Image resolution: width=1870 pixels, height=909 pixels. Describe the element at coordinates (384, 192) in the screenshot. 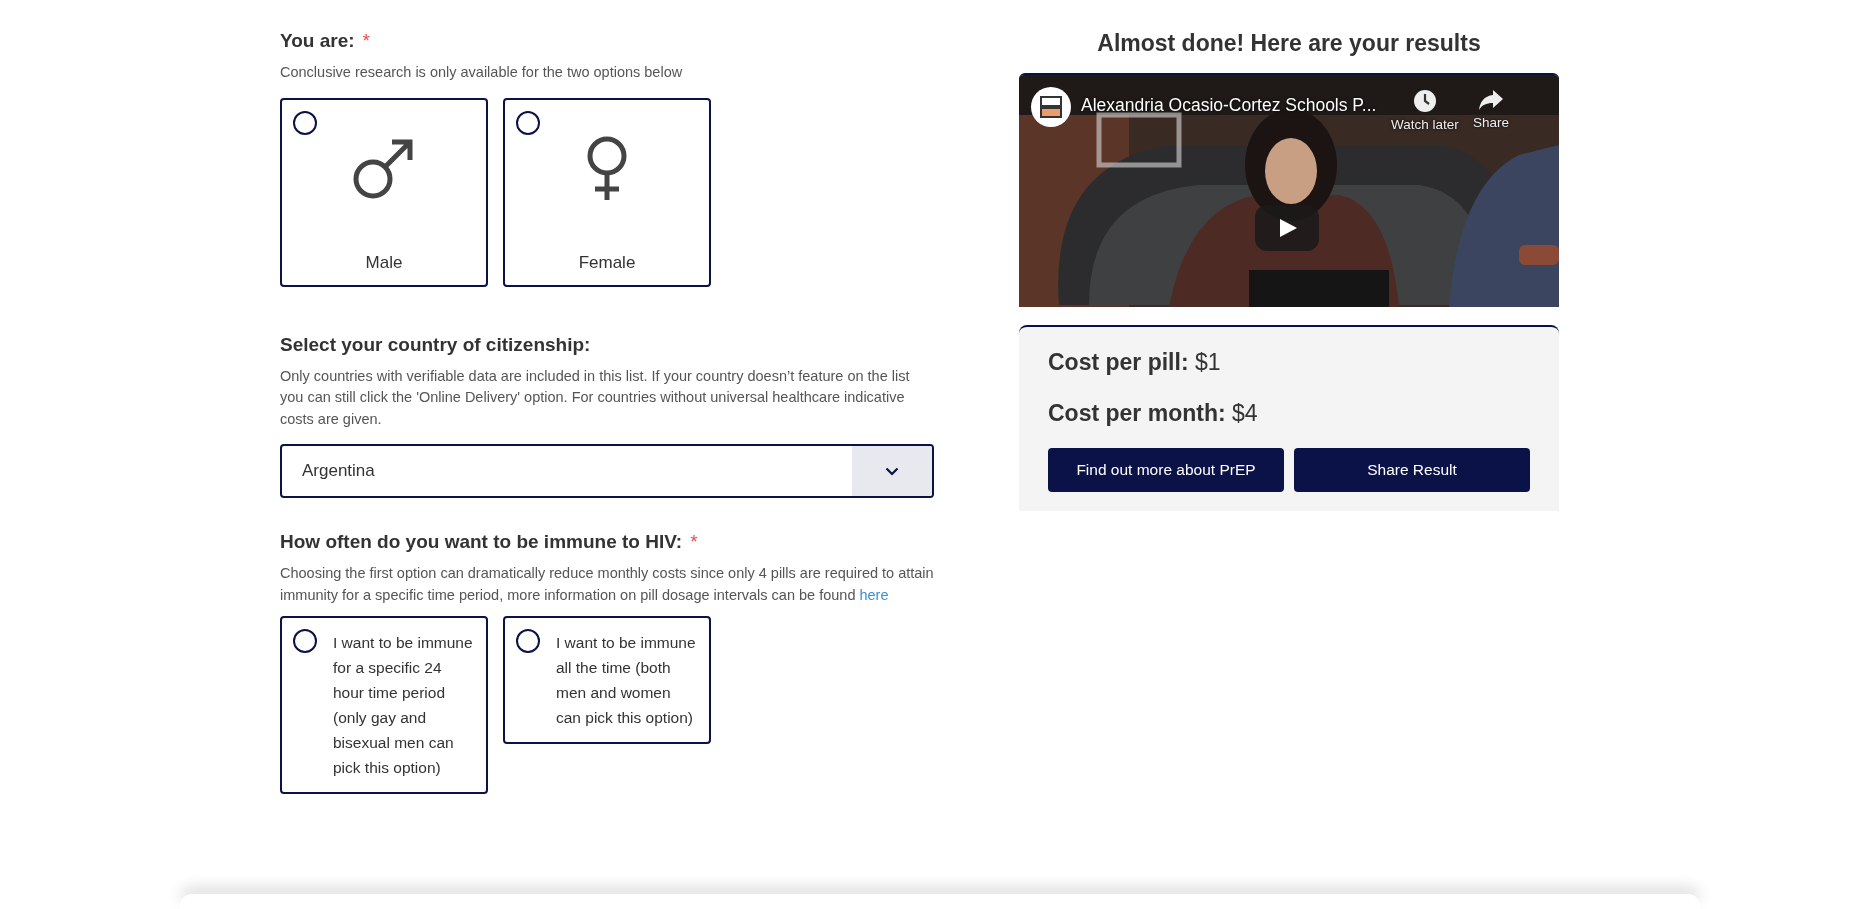

I see `gender-option-card: Male` at that location.